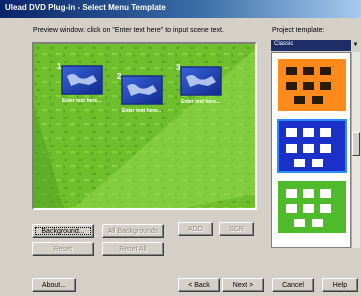 The image size is (361, 296). I want to click on scene-number-3: 3, so click(178, 67).